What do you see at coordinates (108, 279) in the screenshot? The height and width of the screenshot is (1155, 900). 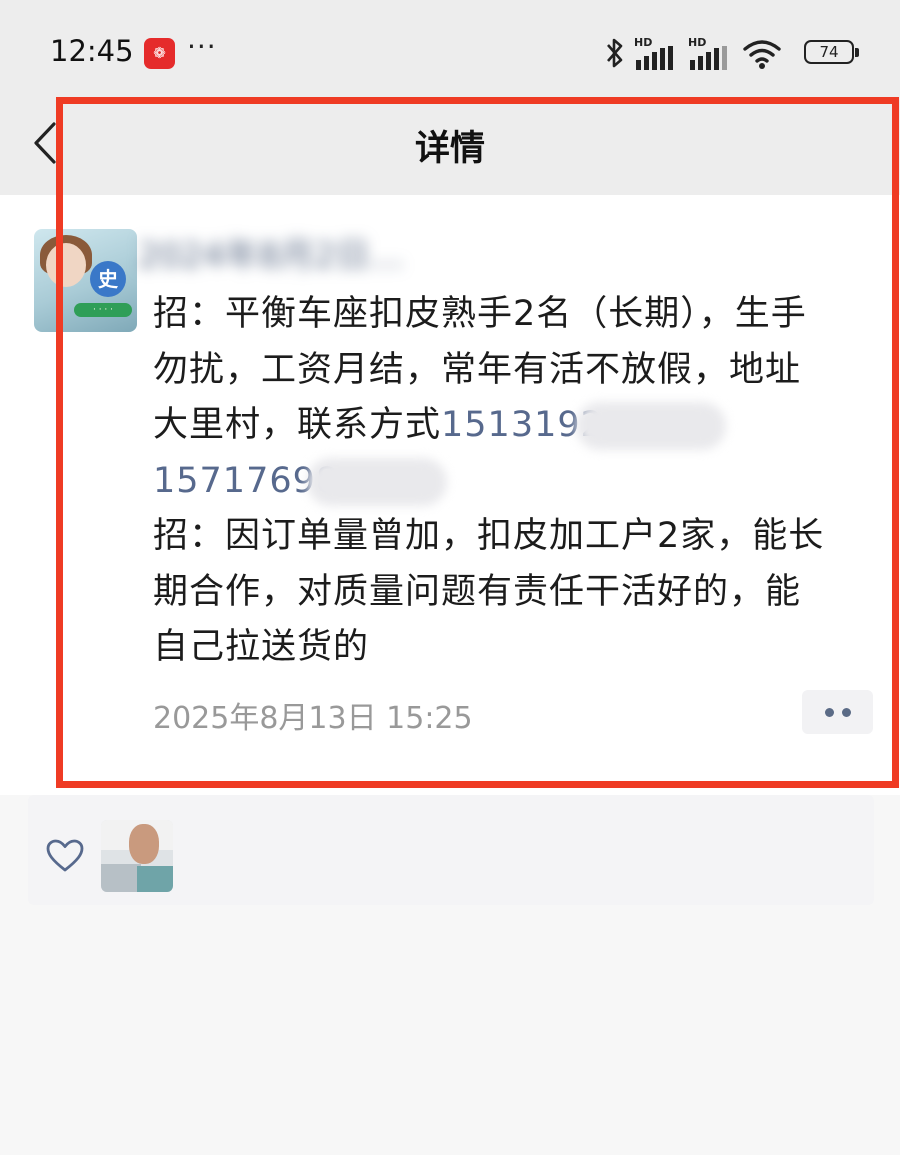 I see `avatar-history-badge: 史` at bounding box center [108, 279].